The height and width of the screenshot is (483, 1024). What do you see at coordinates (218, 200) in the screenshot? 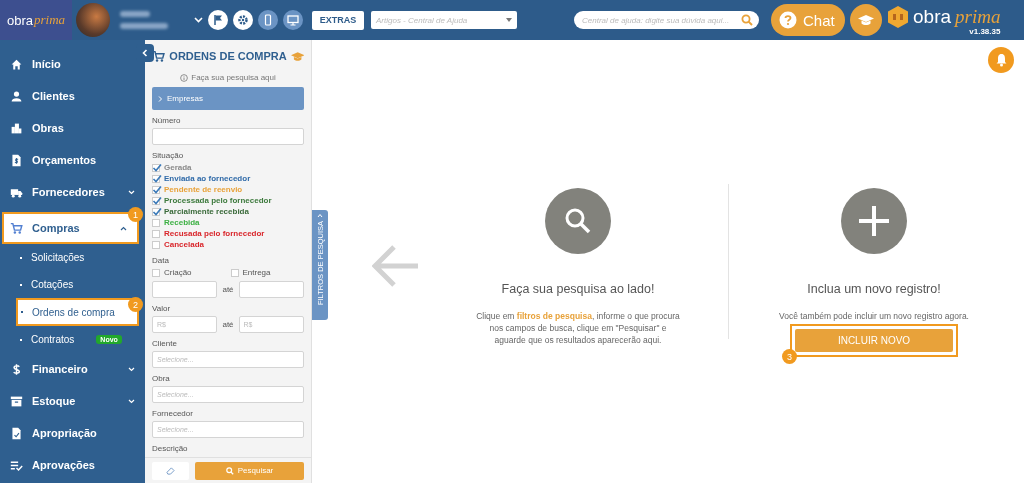
I see `status-option: Processada pelo fornecedor` at bounding box center [218, 200].